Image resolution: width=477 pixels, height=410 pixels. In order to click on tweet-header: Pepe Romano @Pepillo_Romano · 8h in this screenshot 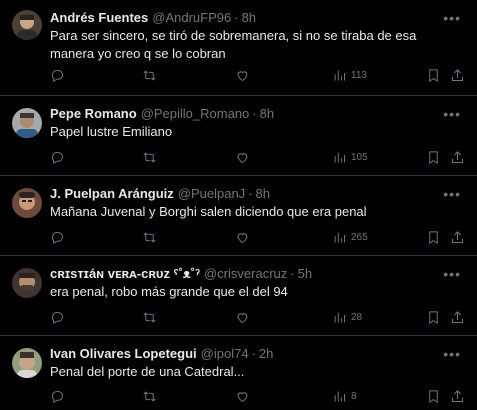, I will do `click(162, 114)`.